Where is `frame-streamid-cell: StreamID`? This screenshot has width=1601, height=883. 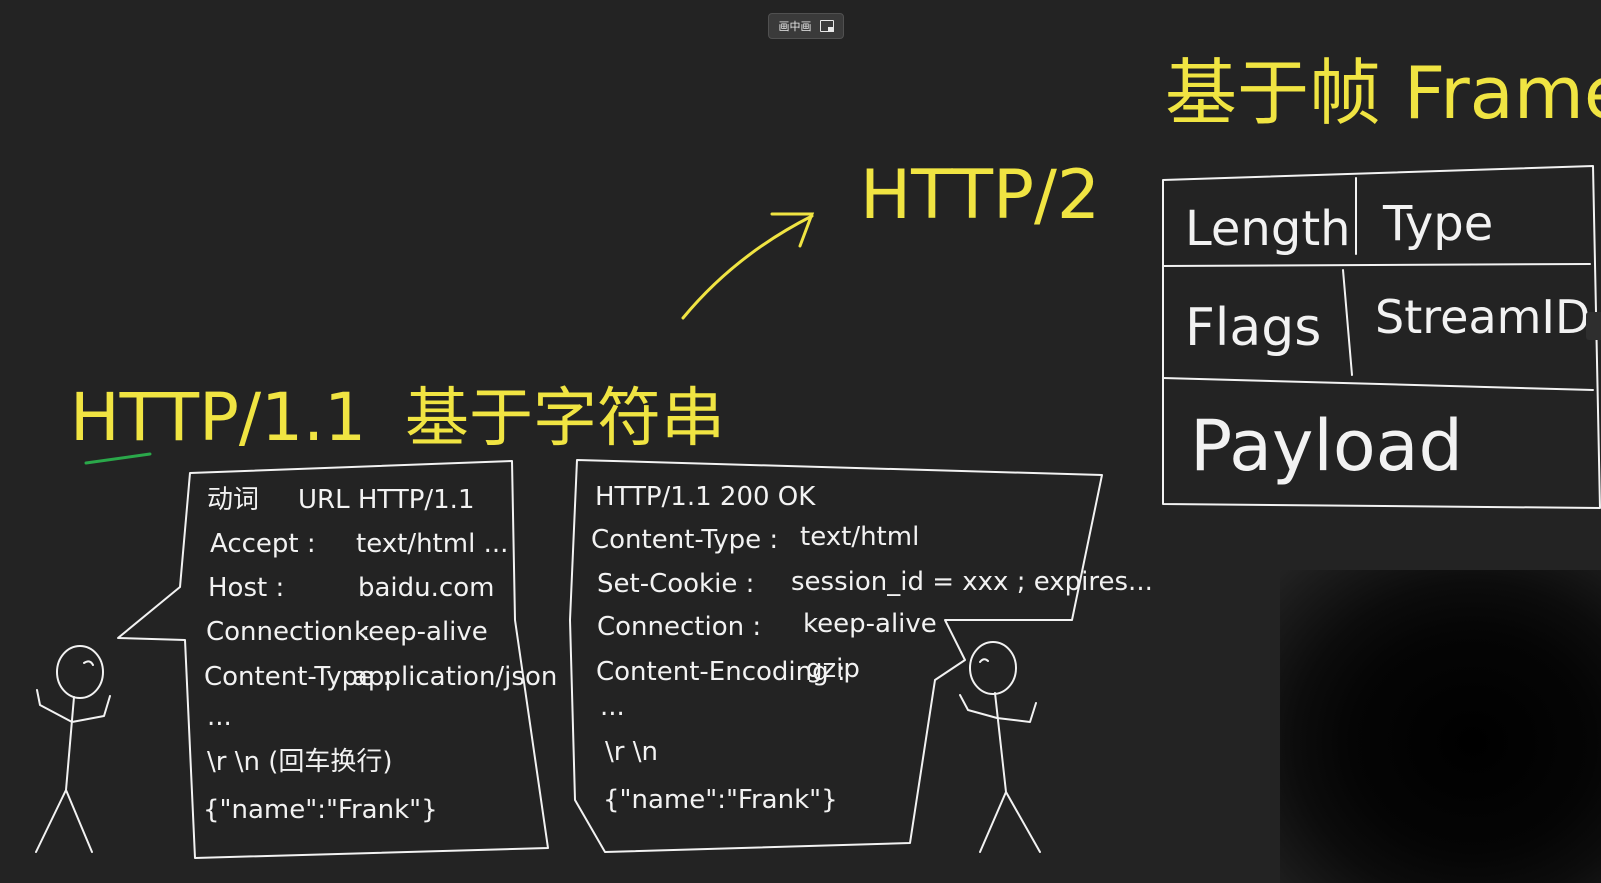
frame-streamid-cell: StreamID is located at coordinates (1482, 317).